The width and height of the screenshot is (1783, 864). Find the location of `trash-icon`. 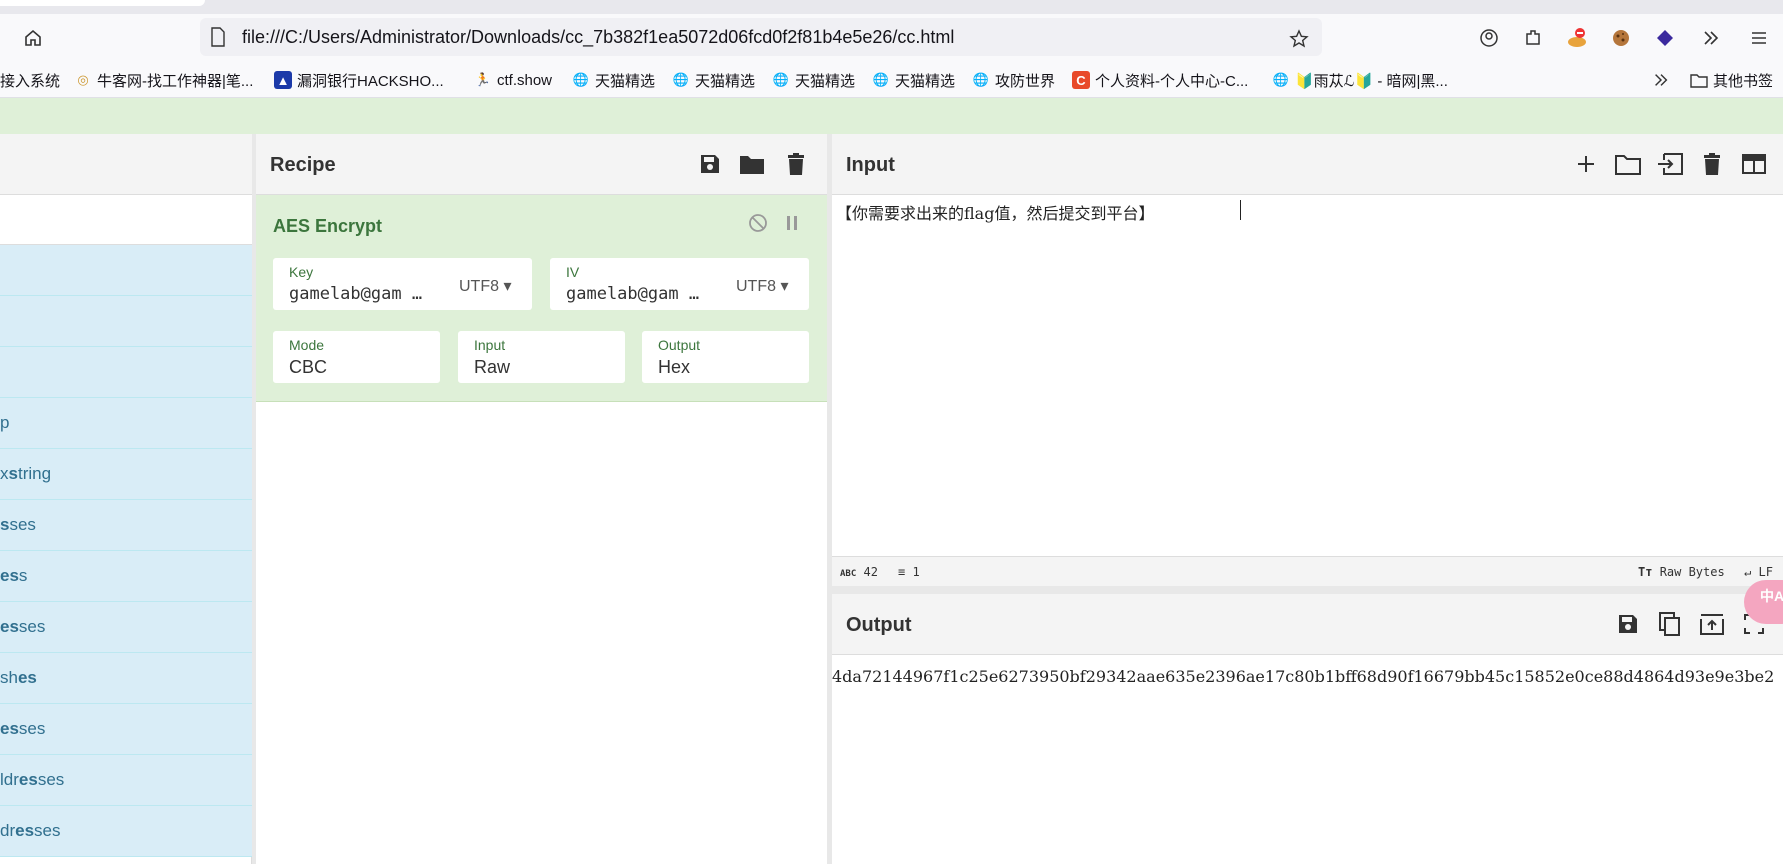

trash-icon is located at coordinates (796, 164).